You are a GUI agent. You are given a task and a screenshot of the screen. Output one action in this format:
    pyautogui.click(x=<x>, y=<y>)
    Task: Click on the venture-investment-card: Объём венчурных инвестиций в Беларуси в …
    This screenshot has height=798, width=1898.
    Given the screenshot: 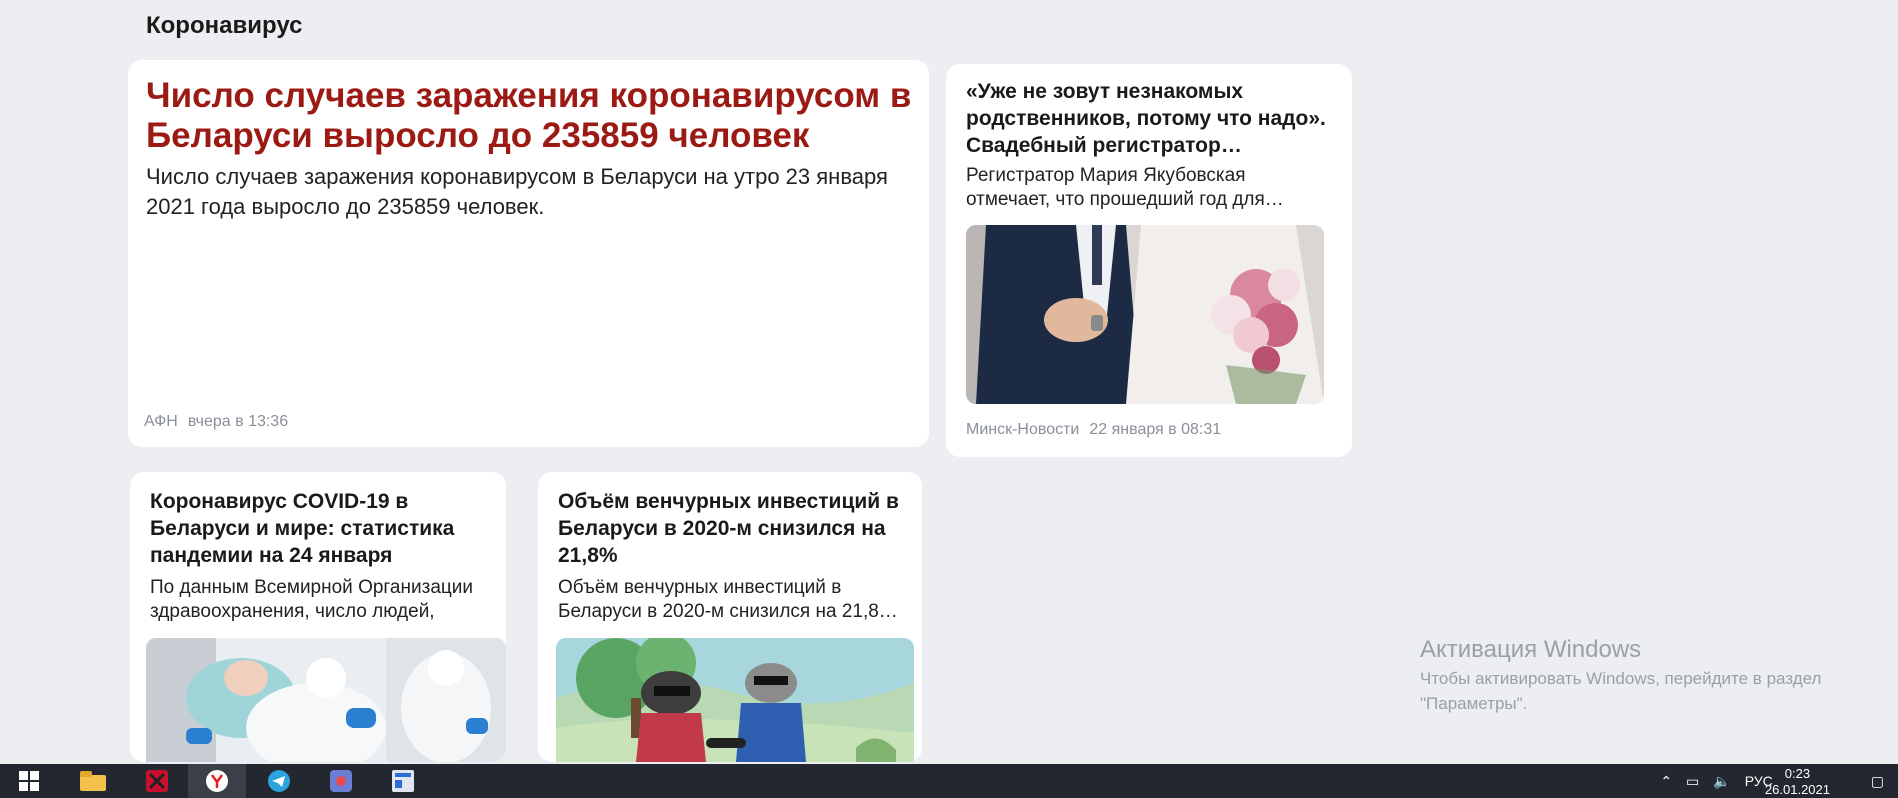 What is the action you would take?
    pyautogui.click(x=730, y=617)
    